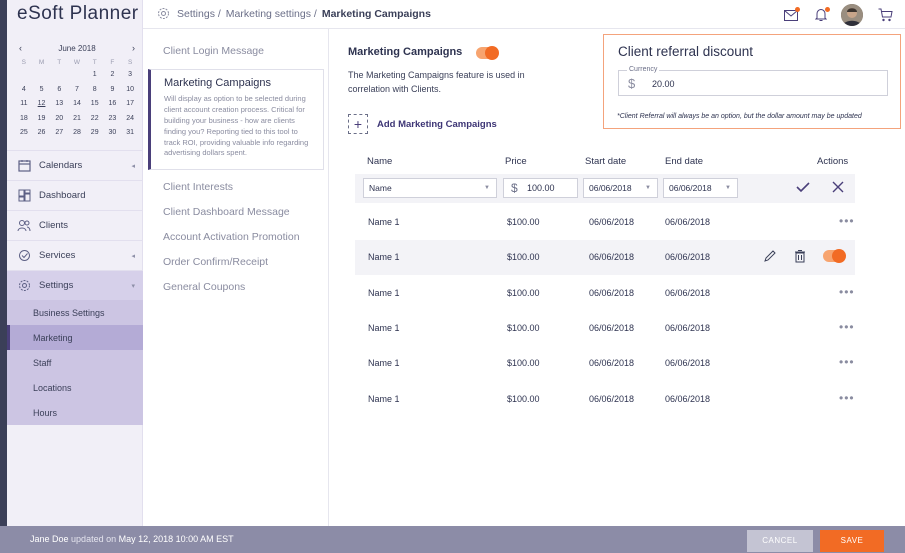  What do you see at coordinates (42, 104) in the screenshot?
I see `calendar-day: 12` at bounding box center [42, 104].